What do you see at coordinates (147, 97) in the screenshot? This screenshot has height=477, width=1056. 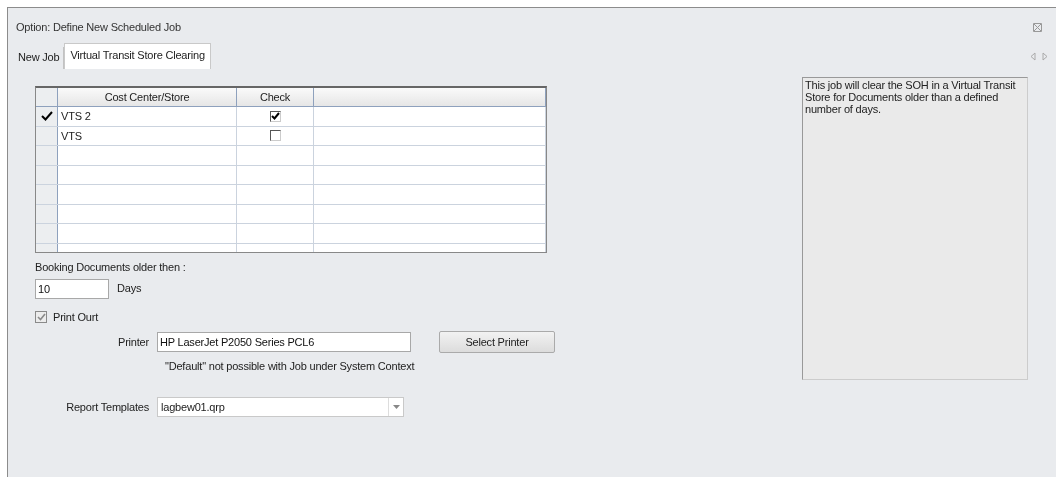 I see `column-header: Cost Center/Store` at bounding box center [147, 97].